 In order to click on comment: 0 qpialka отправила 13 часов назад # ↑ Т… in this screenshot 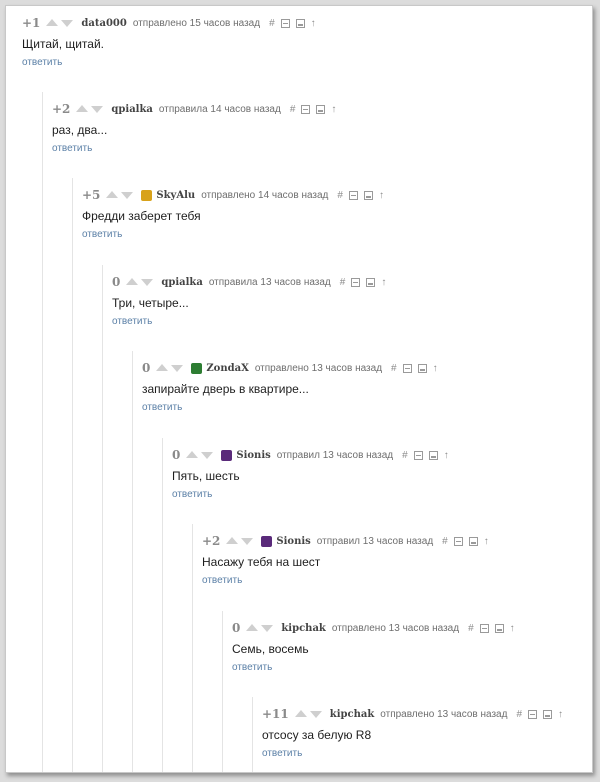, I will do `click(352, 301)`.